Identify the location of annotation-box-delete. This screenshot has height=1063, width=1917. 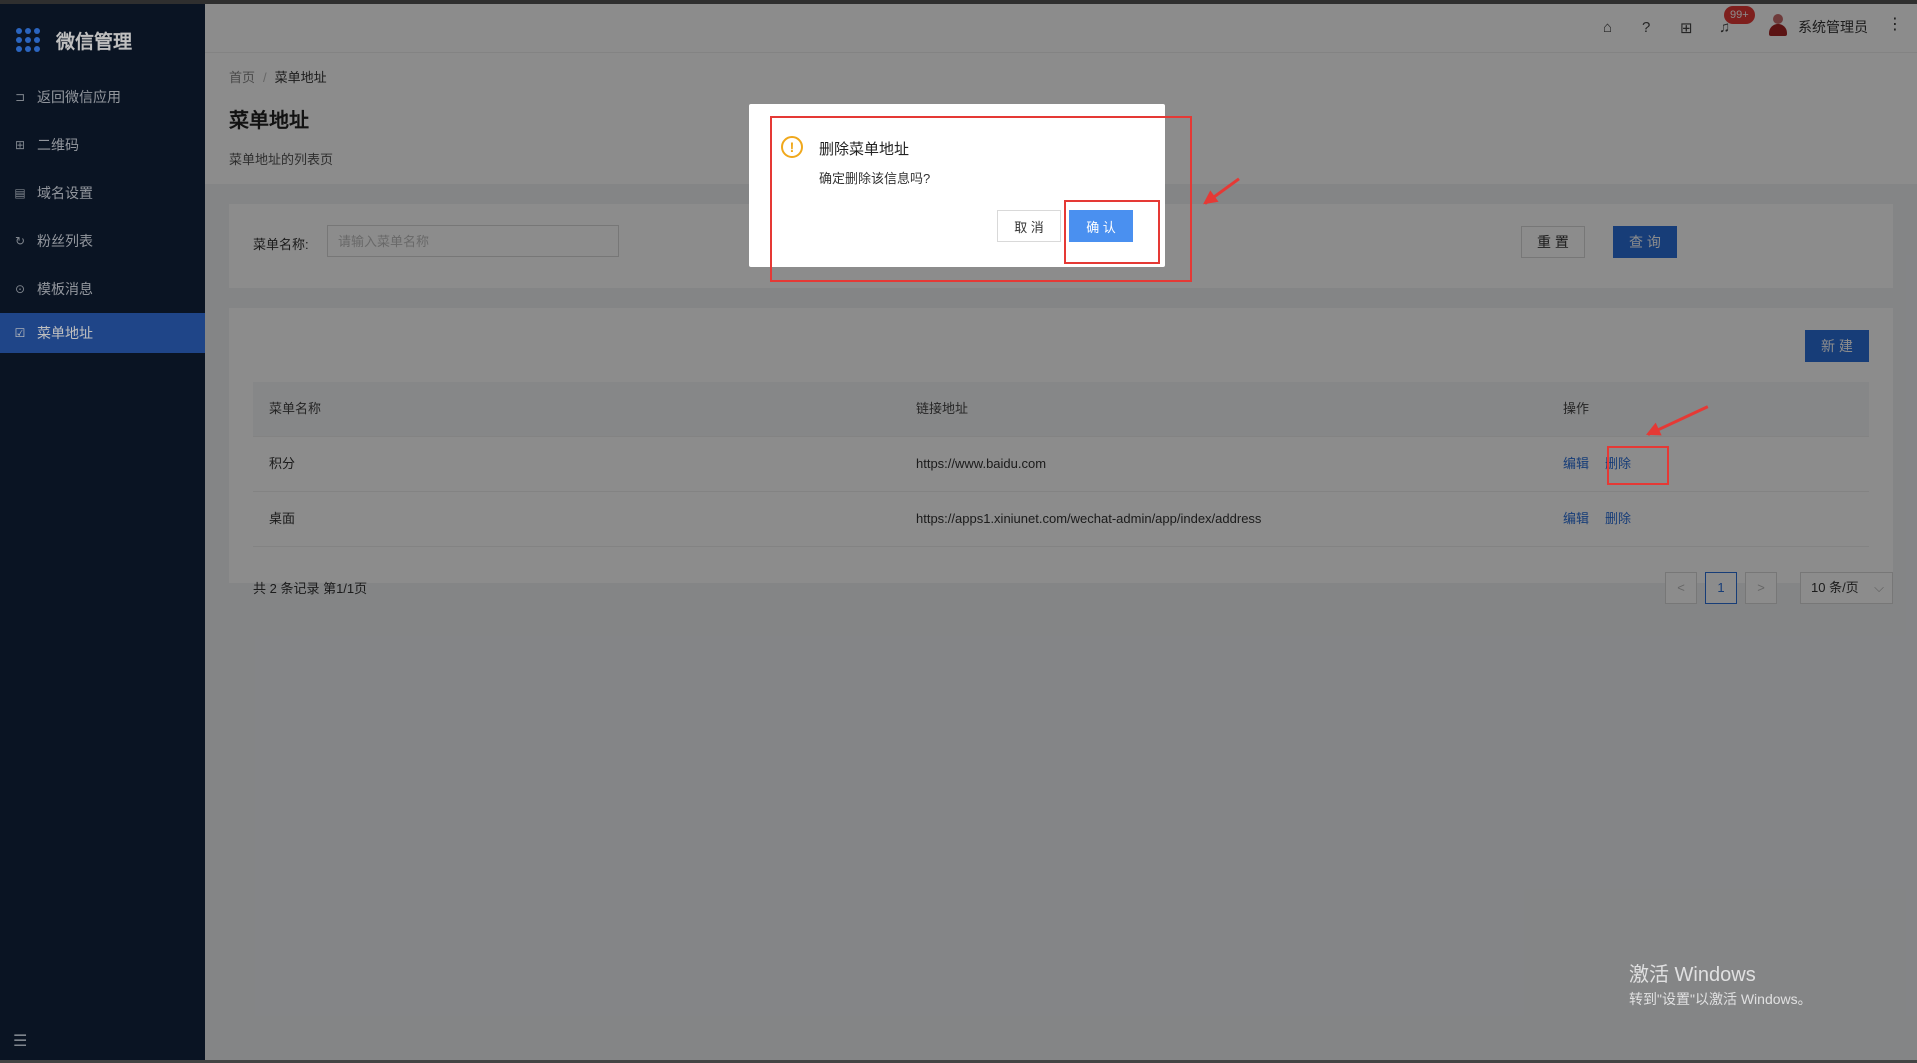
(1638, 465).